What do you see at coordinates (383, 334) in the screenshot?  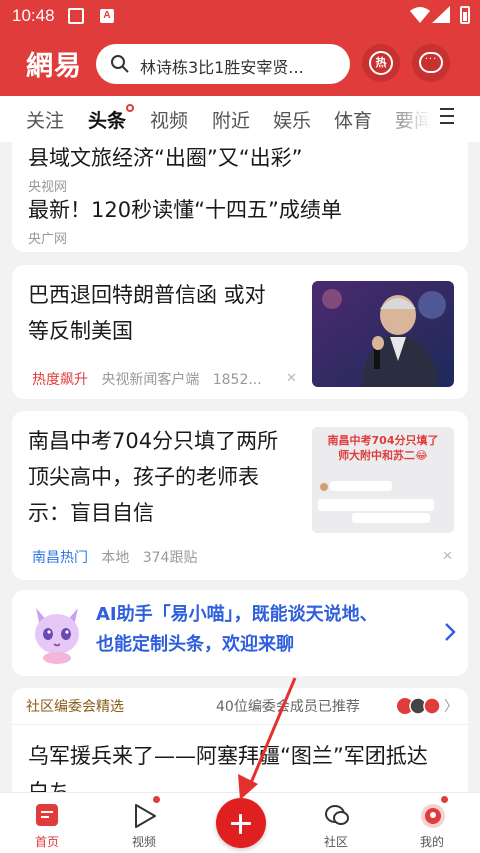 I see `news-thumbnail` at bounding box center [383, 334].